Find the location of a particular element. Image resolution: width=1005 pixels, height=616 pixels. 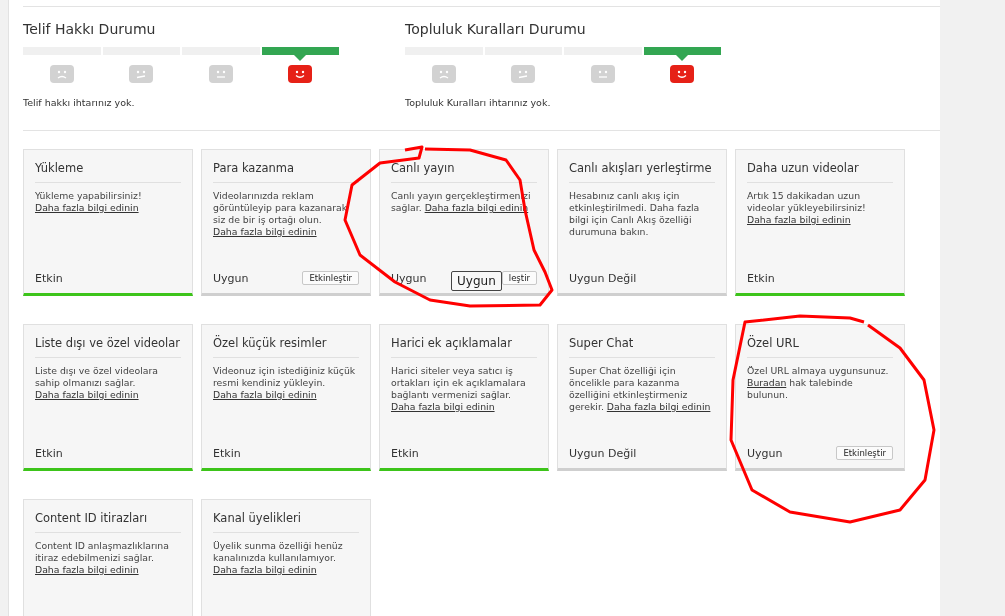

feature-title: Özel URL is located at coordinates (820, 347).